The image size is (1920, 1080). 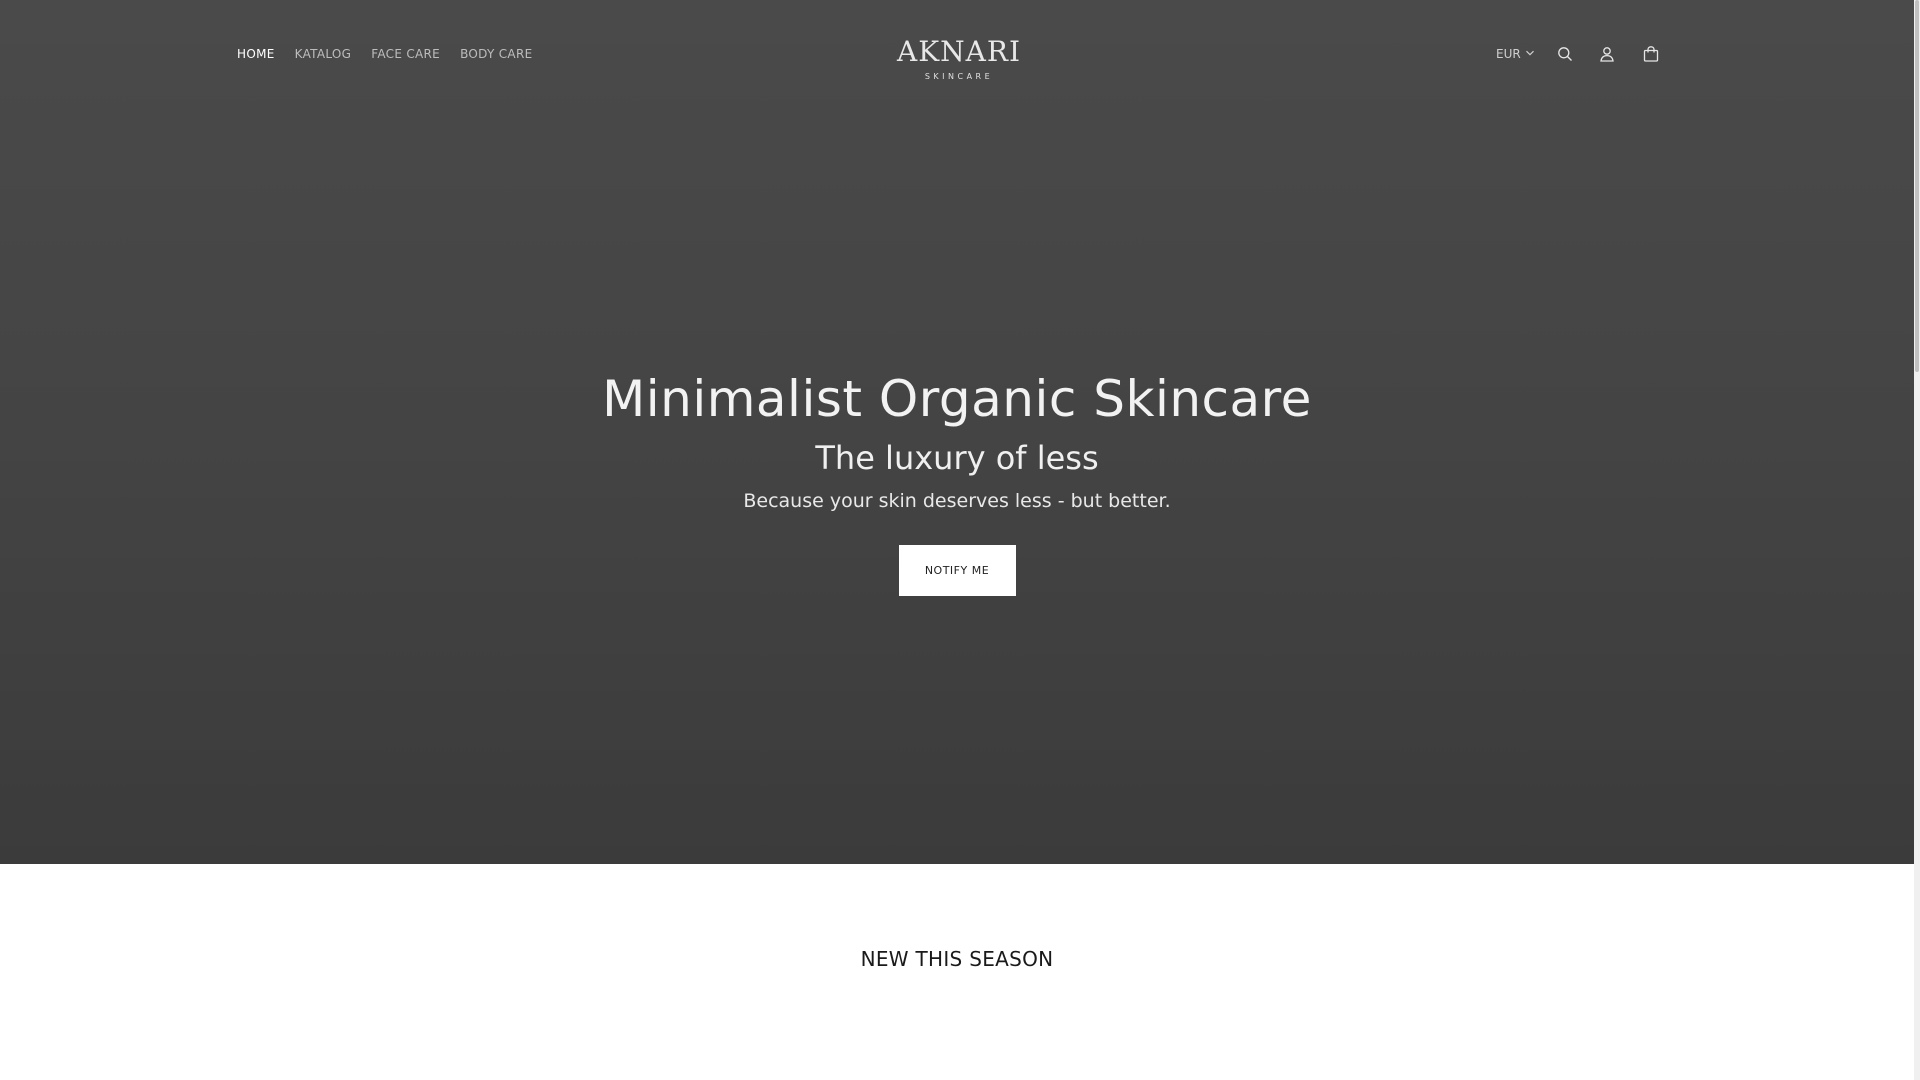 What do you see at coordinates (1508, 54) in the screenshot?
I see `currency-label: EUR` at bounding box center [1508, 54].